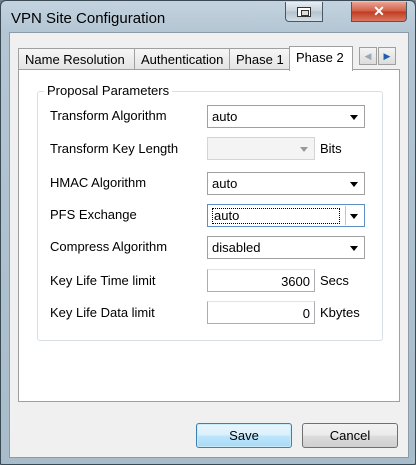  I want to click on tab-authentication: Authentication, so click(182, 59).